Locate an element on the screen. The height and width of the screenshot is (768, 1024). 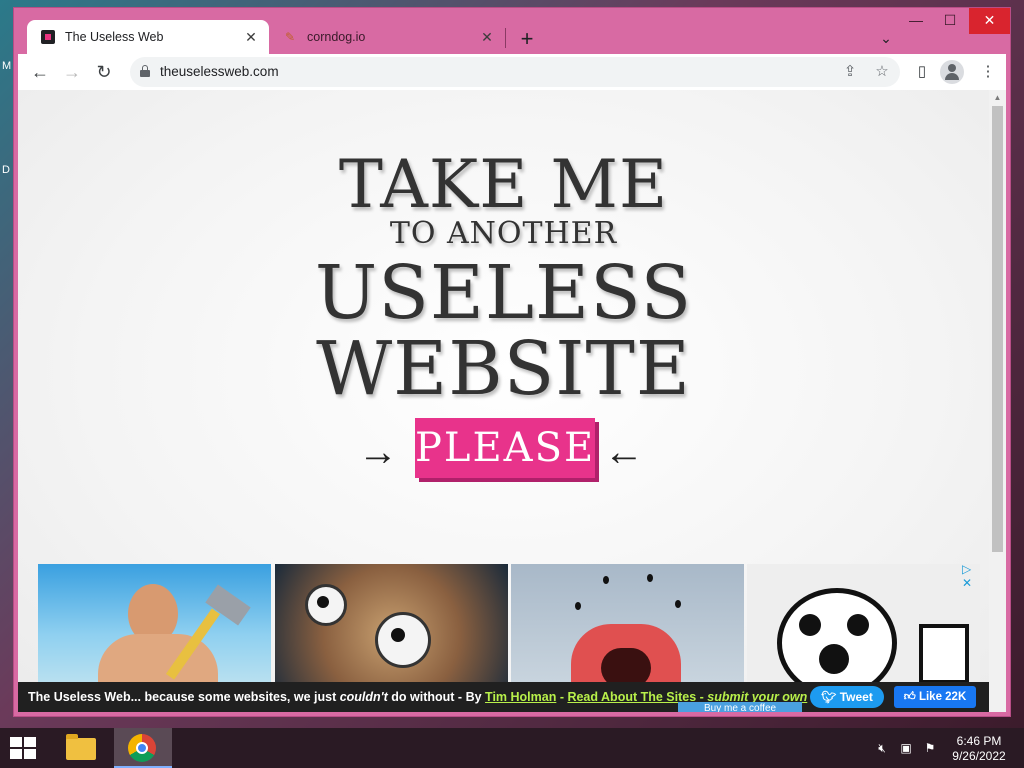
desktop-icon-fragment: M is located at coordinates (6, 66).